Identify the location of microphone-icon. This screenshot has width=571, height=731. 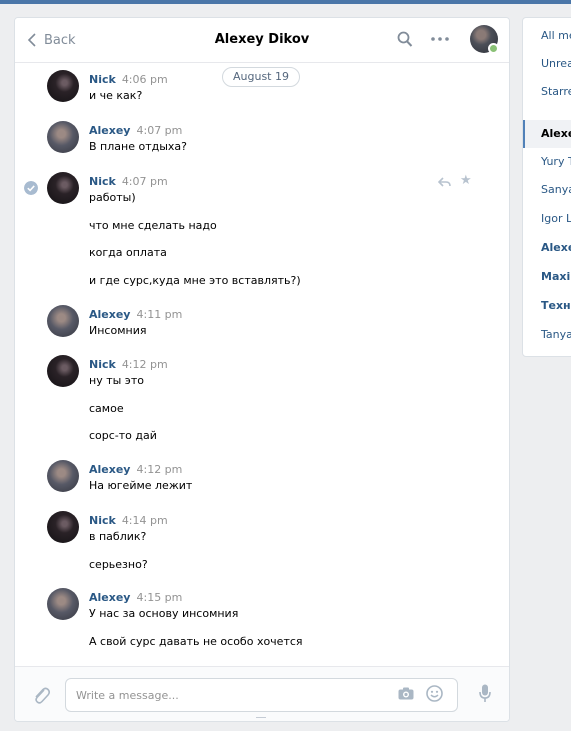
(485, 693).